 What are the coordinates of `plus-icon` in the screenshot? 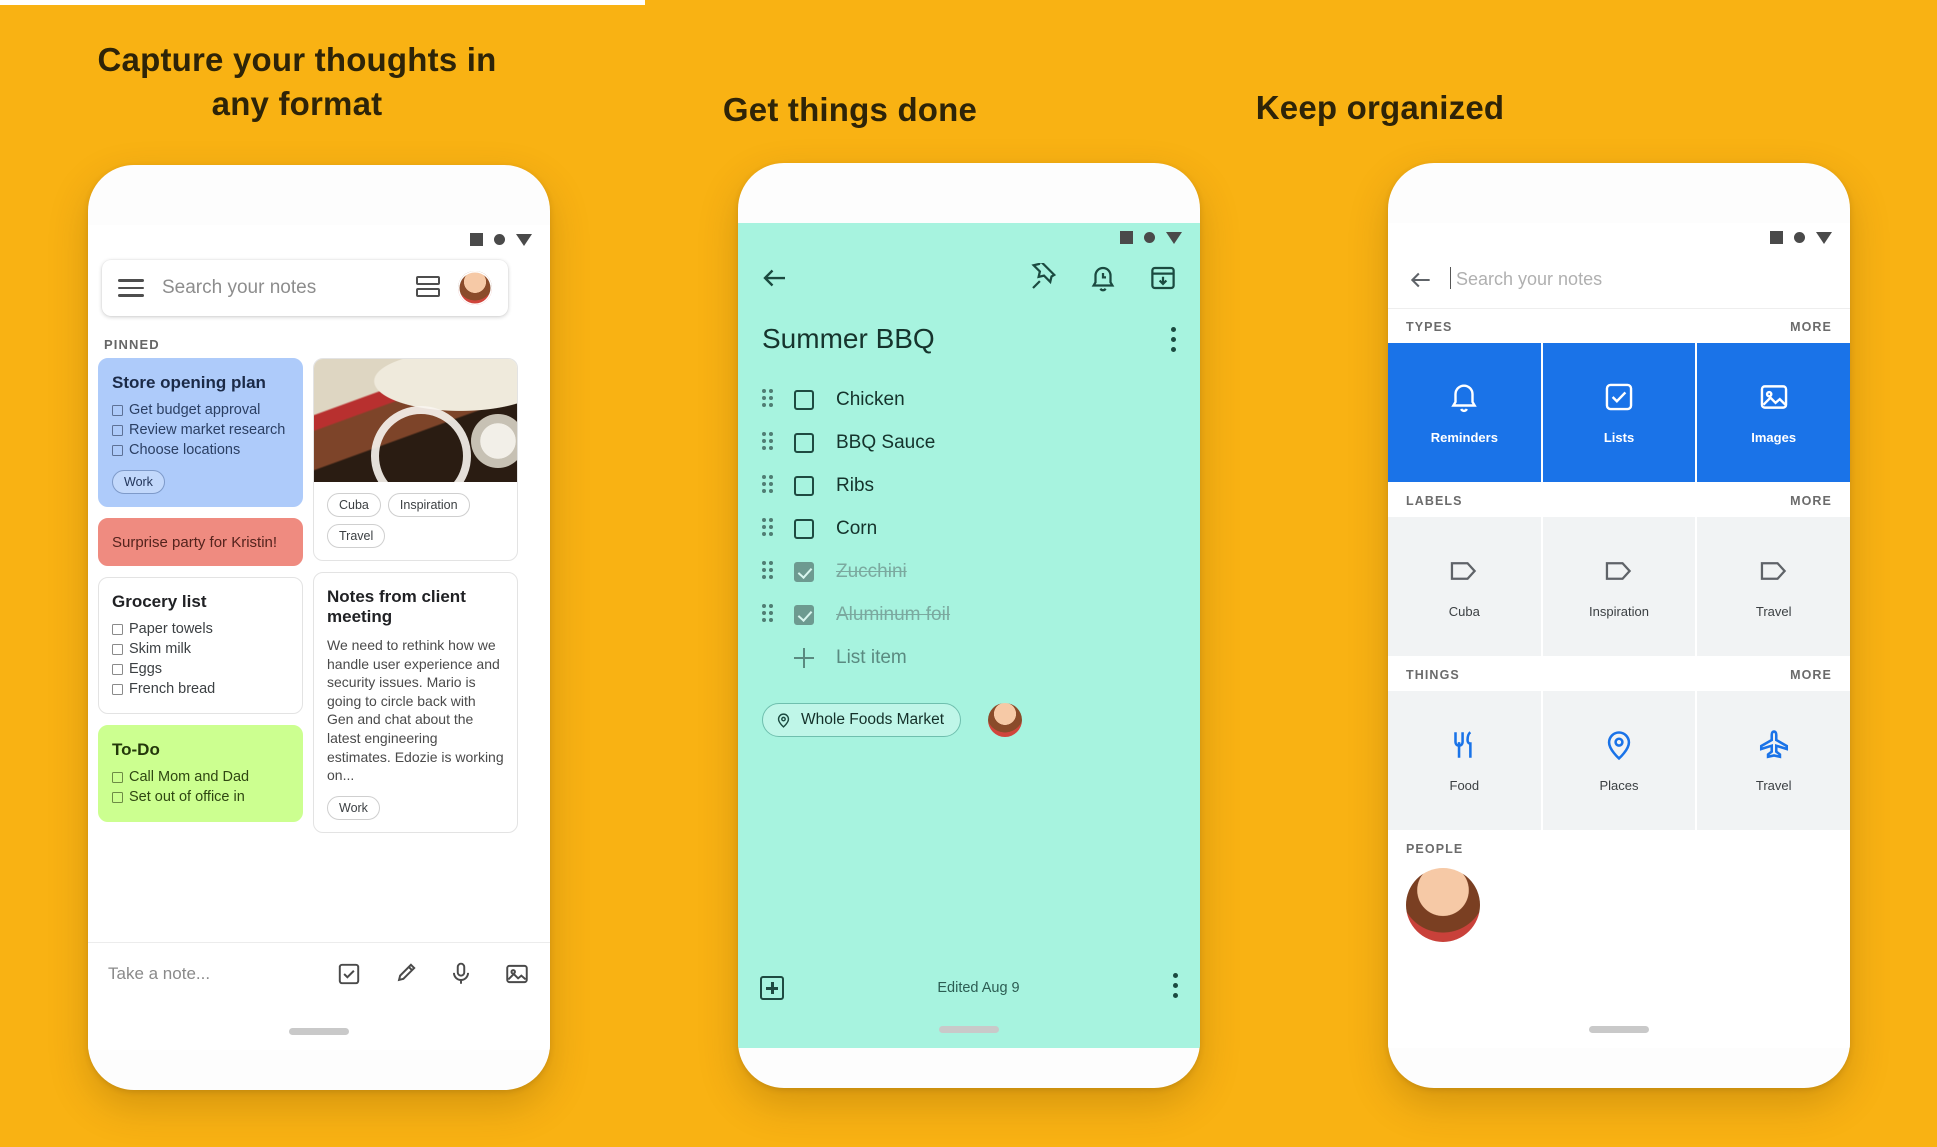 It's located at (804, 658).